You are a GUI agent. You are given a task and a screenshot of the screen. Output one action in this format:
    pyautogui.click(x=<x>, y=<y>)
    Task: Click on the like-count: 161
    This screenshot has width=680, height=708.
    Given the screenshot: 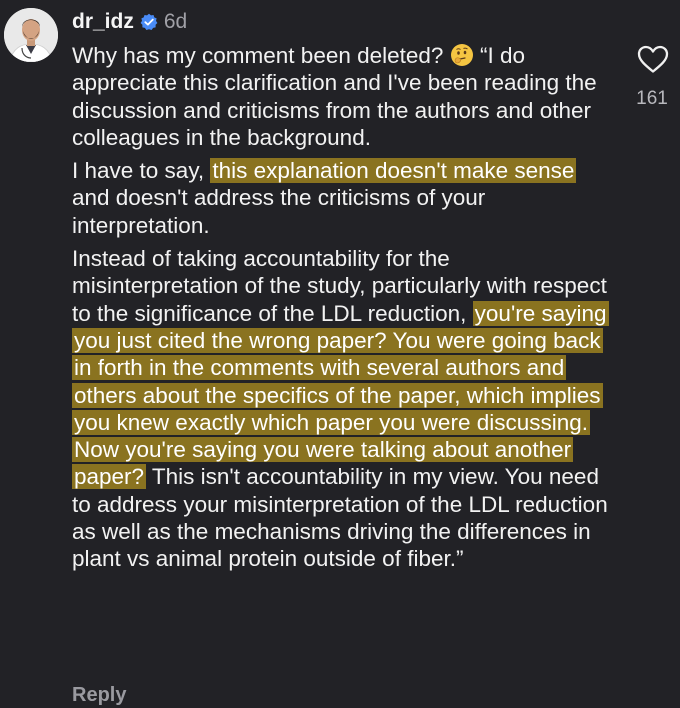 What is the action you would take?
    pyautogui.click(x=652, y=98)
    